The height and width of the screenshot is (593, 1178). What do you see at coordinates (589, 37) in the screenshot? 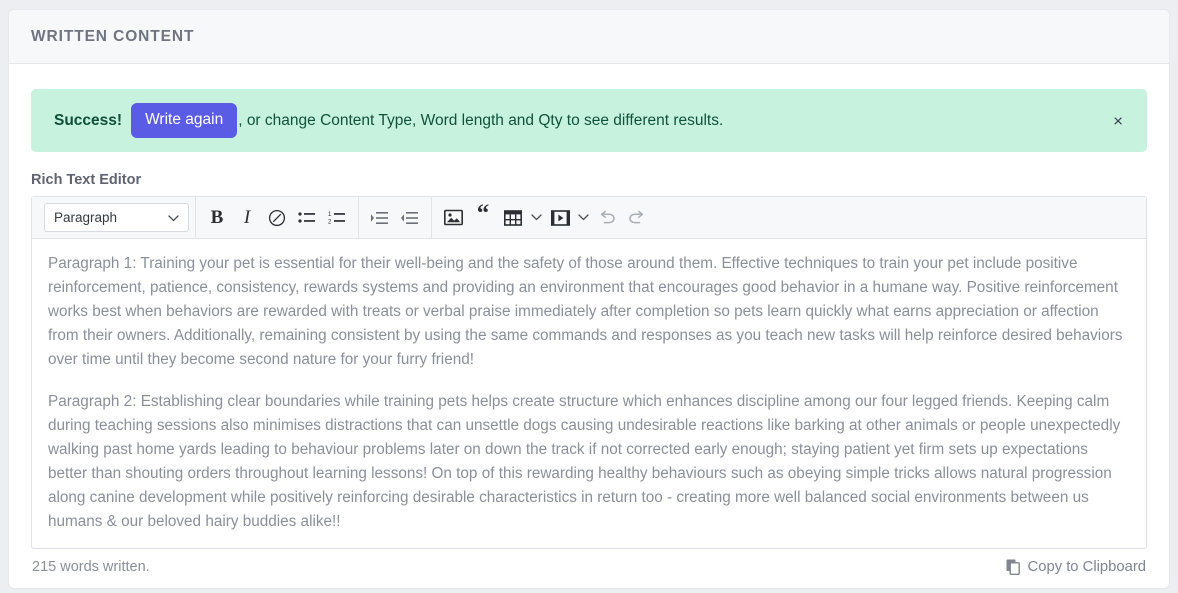
I see `card-header: WRITTEN CONTENT` at bounding box center [589, 37].